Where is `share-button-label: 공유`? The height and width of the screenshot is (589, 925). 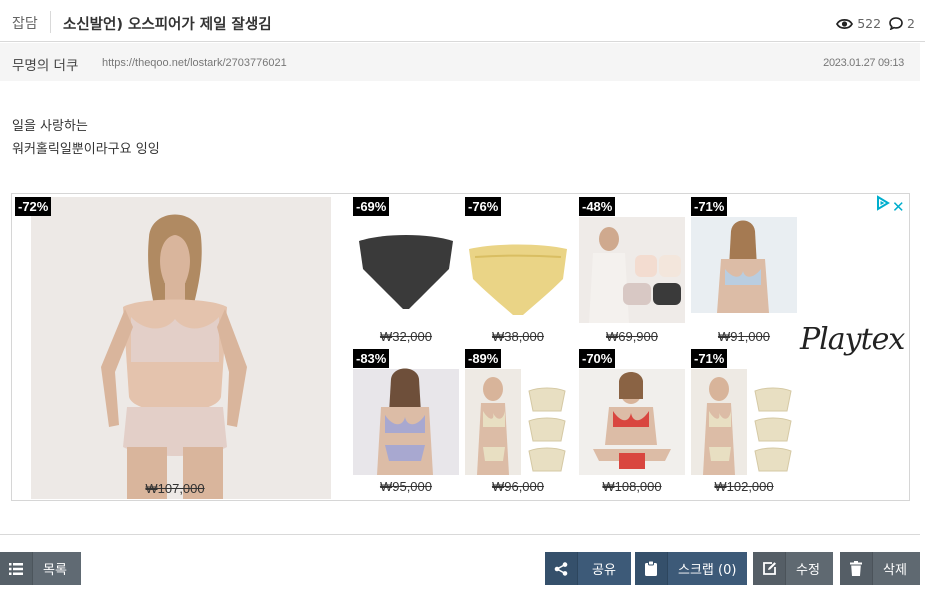
share-button-label: 공유 is located at coordinates (604, 570).